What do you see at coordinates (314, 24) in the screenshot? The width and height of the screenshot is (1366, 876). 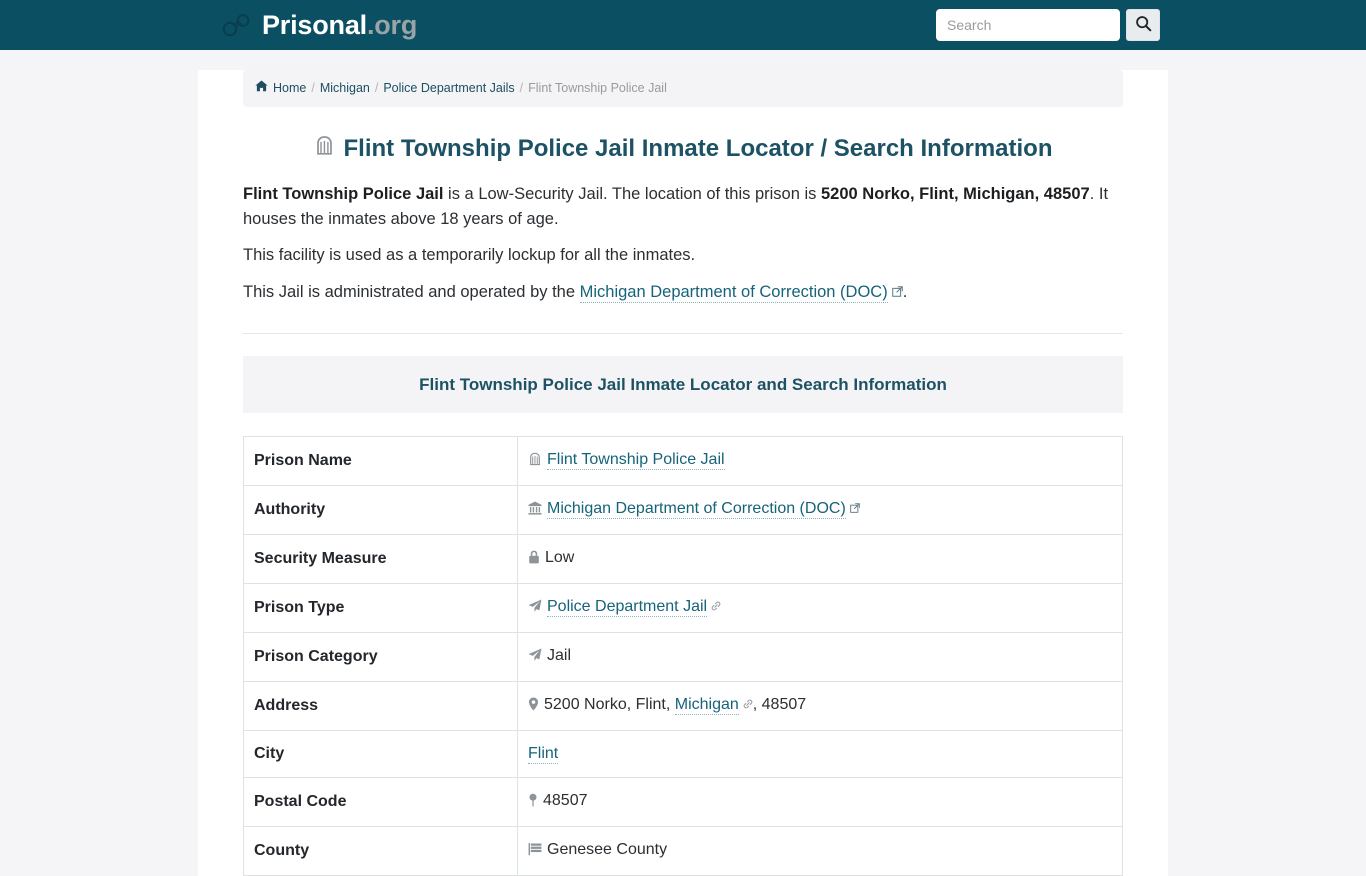 I see `brand-name: Prisonal` at bounding box center [314, 24].